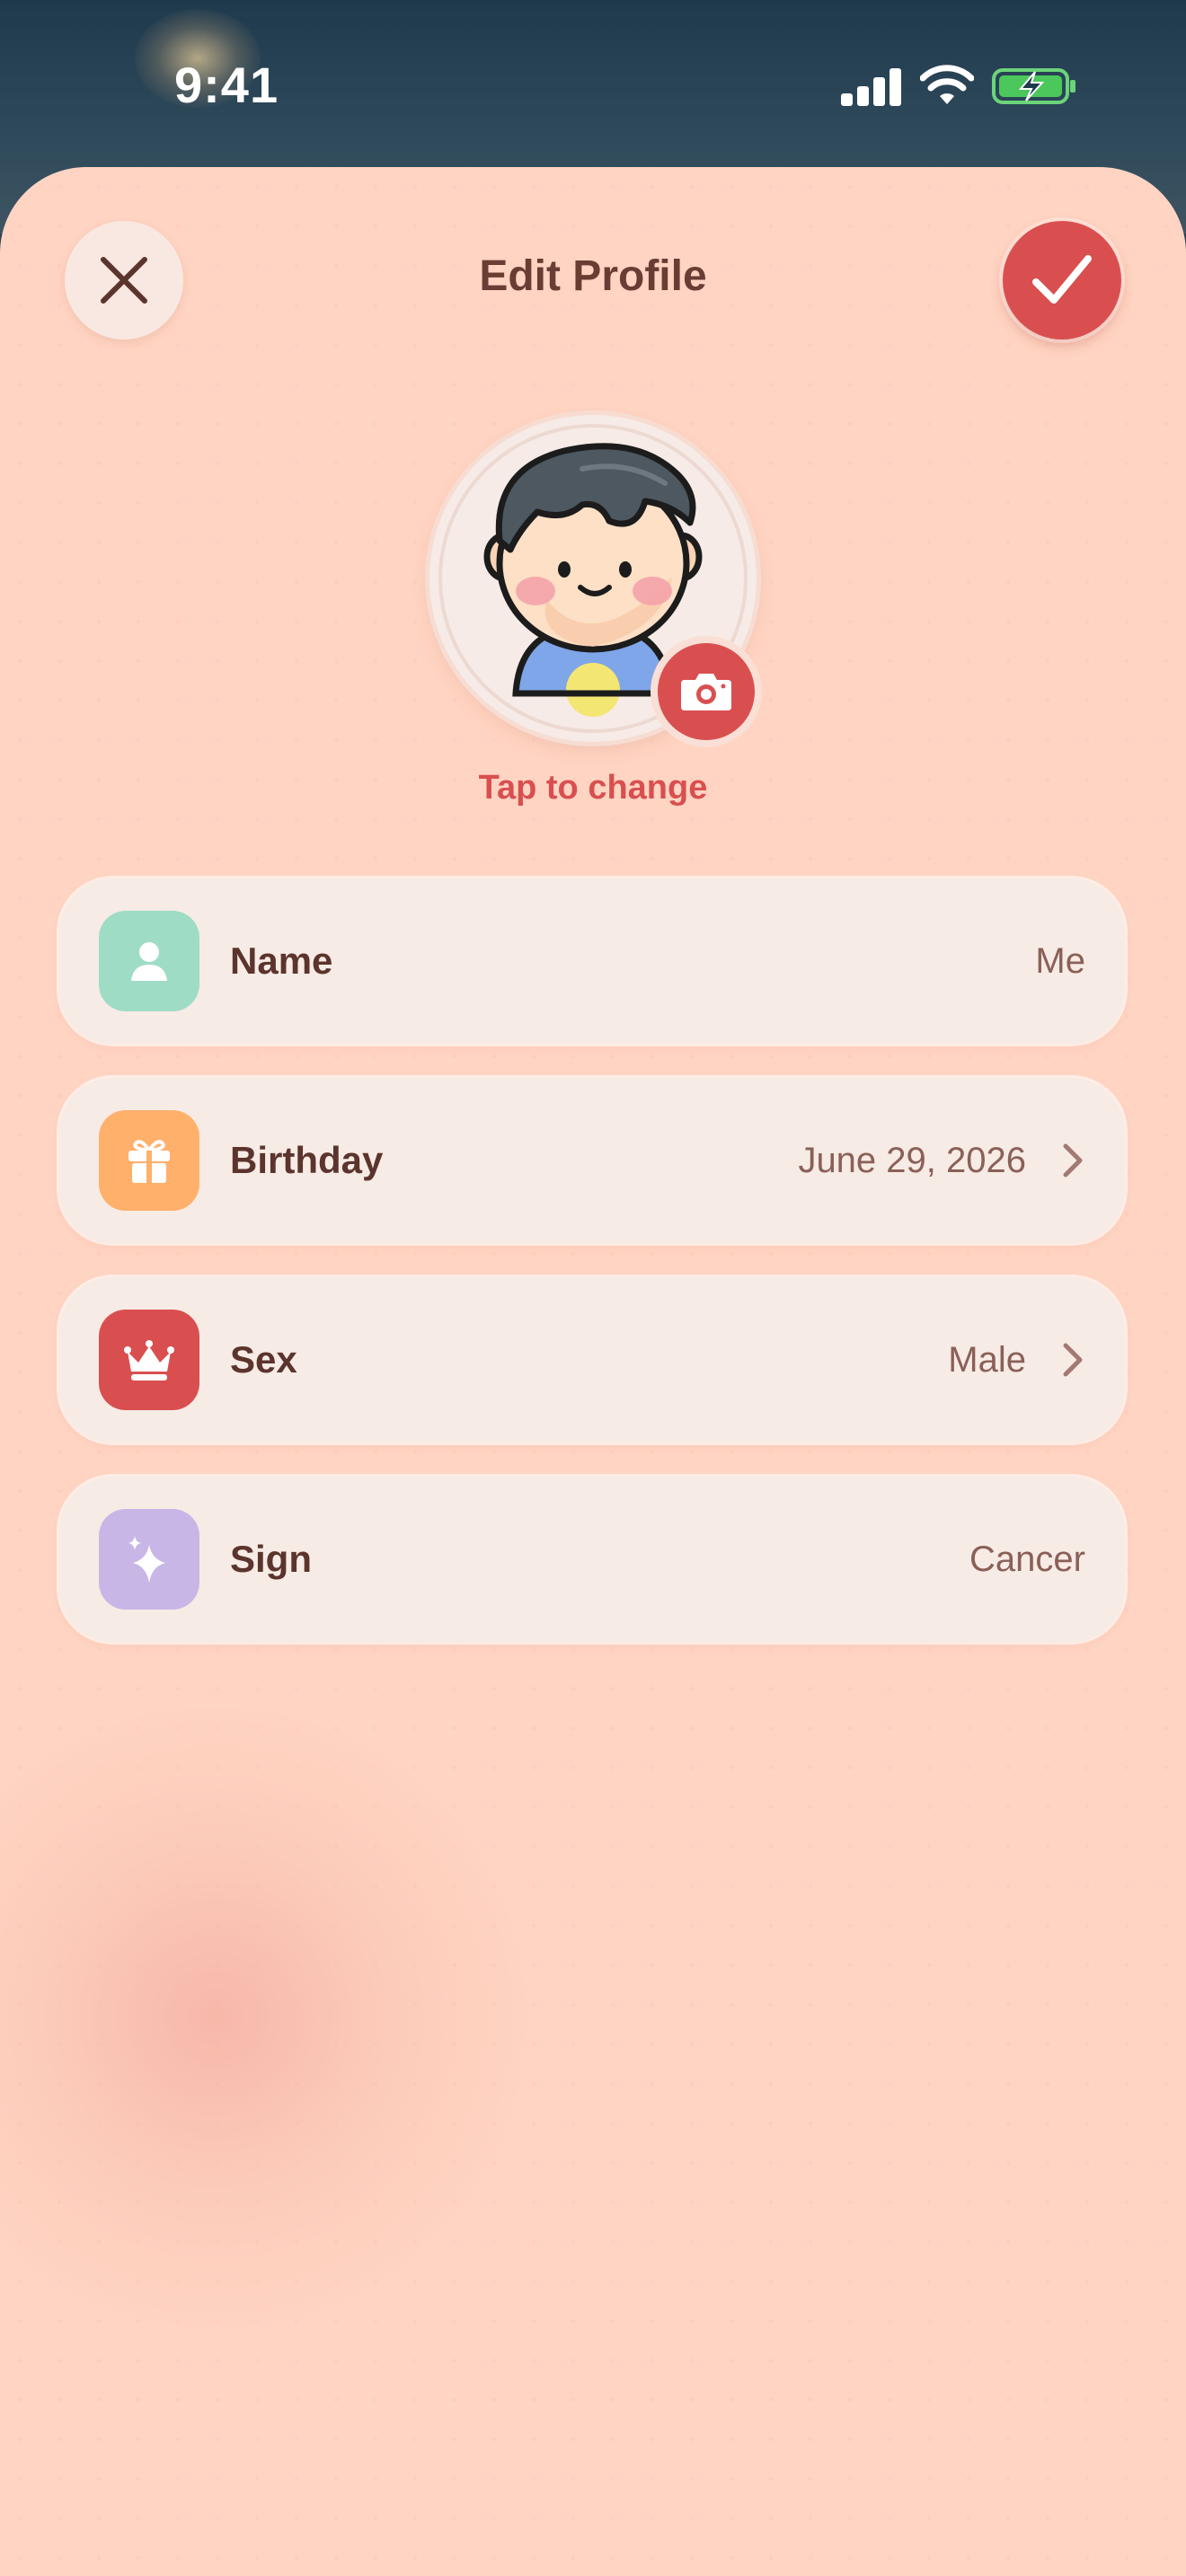  What do you see at coordinates (912, 1160) in the screenshot?
I see `birthday-value: June 29, 2026` at bounding box center [912, 1160].